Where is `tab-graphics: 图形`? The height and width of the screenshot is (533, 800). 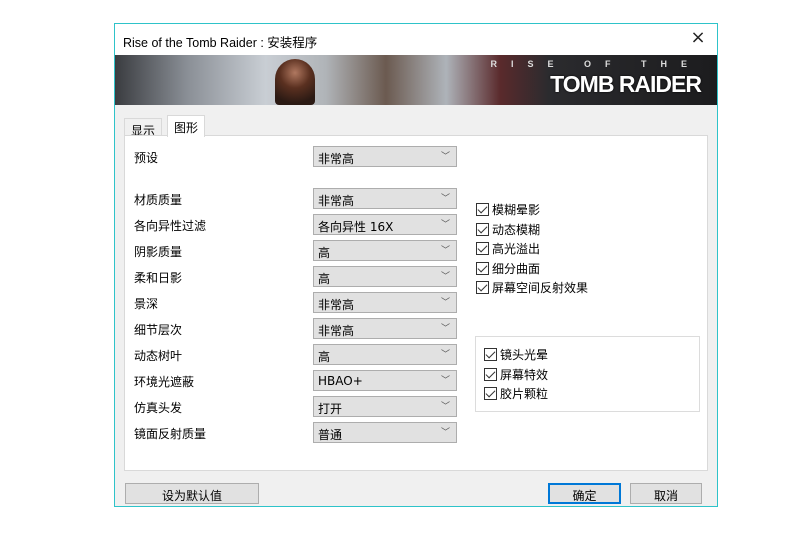
tab-graphics: 图形 is located at coordinates (186, 126).